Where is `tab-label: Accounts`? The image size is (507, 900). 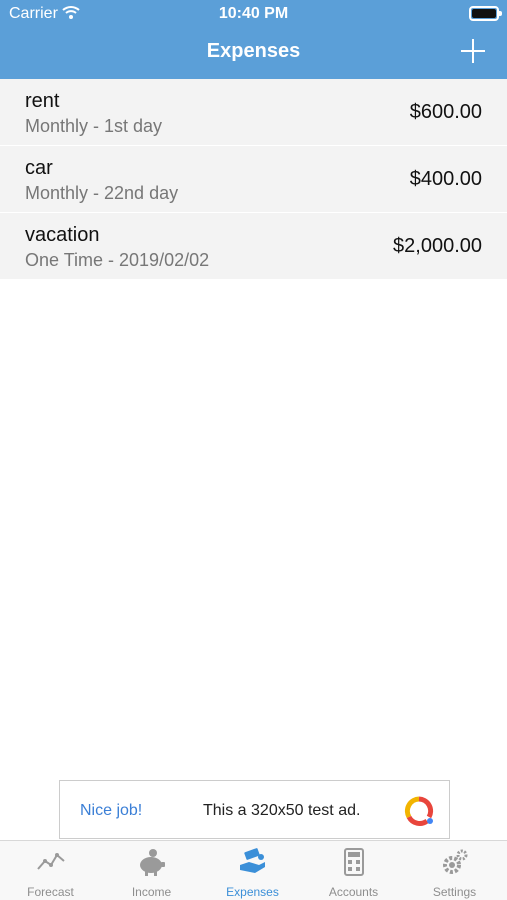 tab-label: Accounts is located at coordinates (353, 892).